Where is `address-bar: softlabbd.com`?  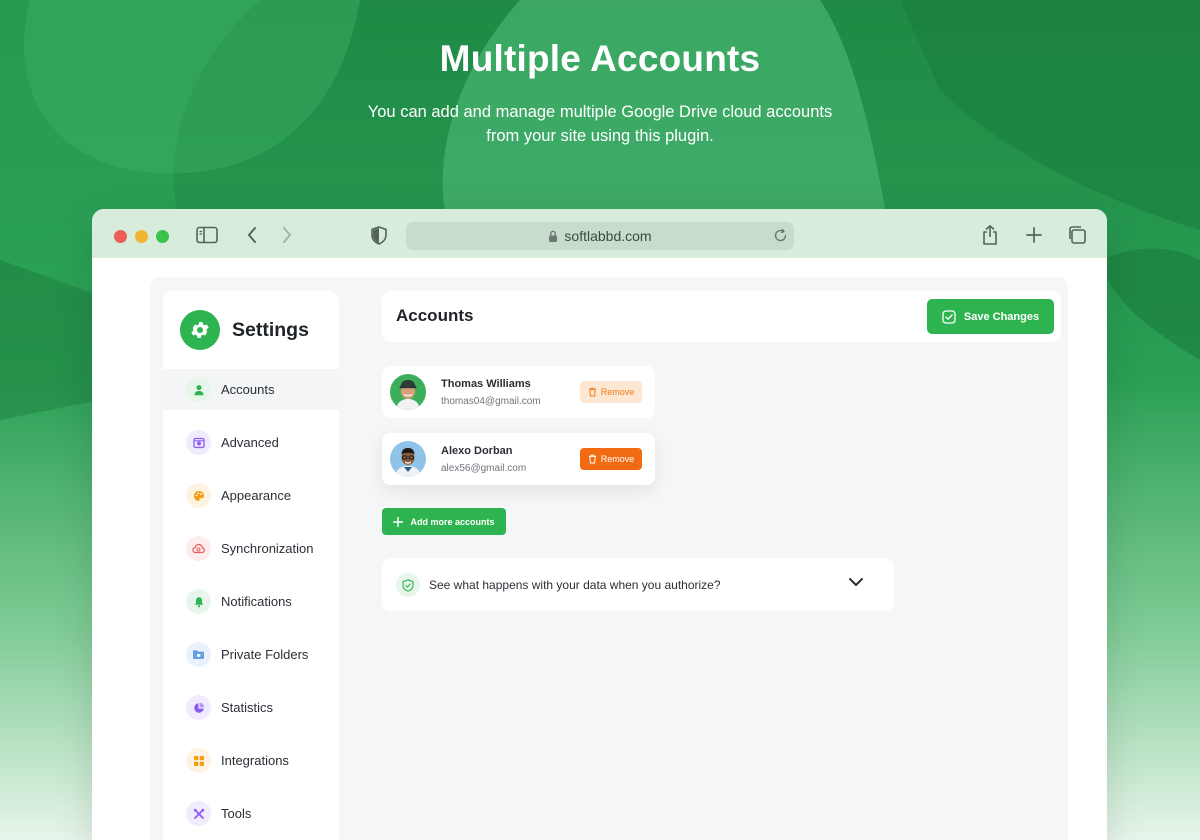 address-bar: softlabbd.com is located at coordinates (600, 236).